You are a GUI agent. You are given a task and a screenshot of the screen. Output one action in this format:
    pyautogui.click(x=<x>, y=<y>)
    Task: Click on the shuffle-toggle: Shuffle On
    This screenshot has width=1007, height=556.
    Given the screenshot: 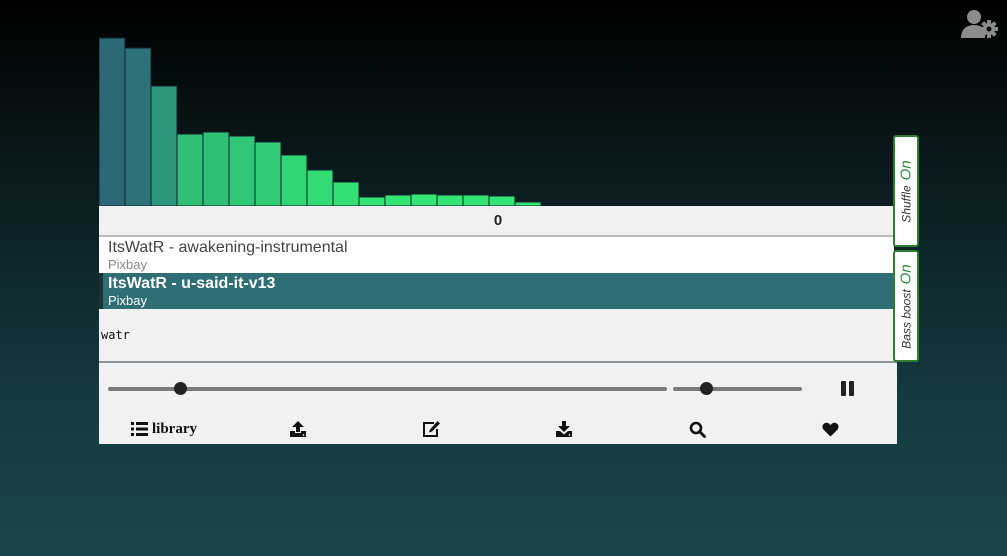 What is the action you would take?
    pyautogui.click(x=906, y=191)
    